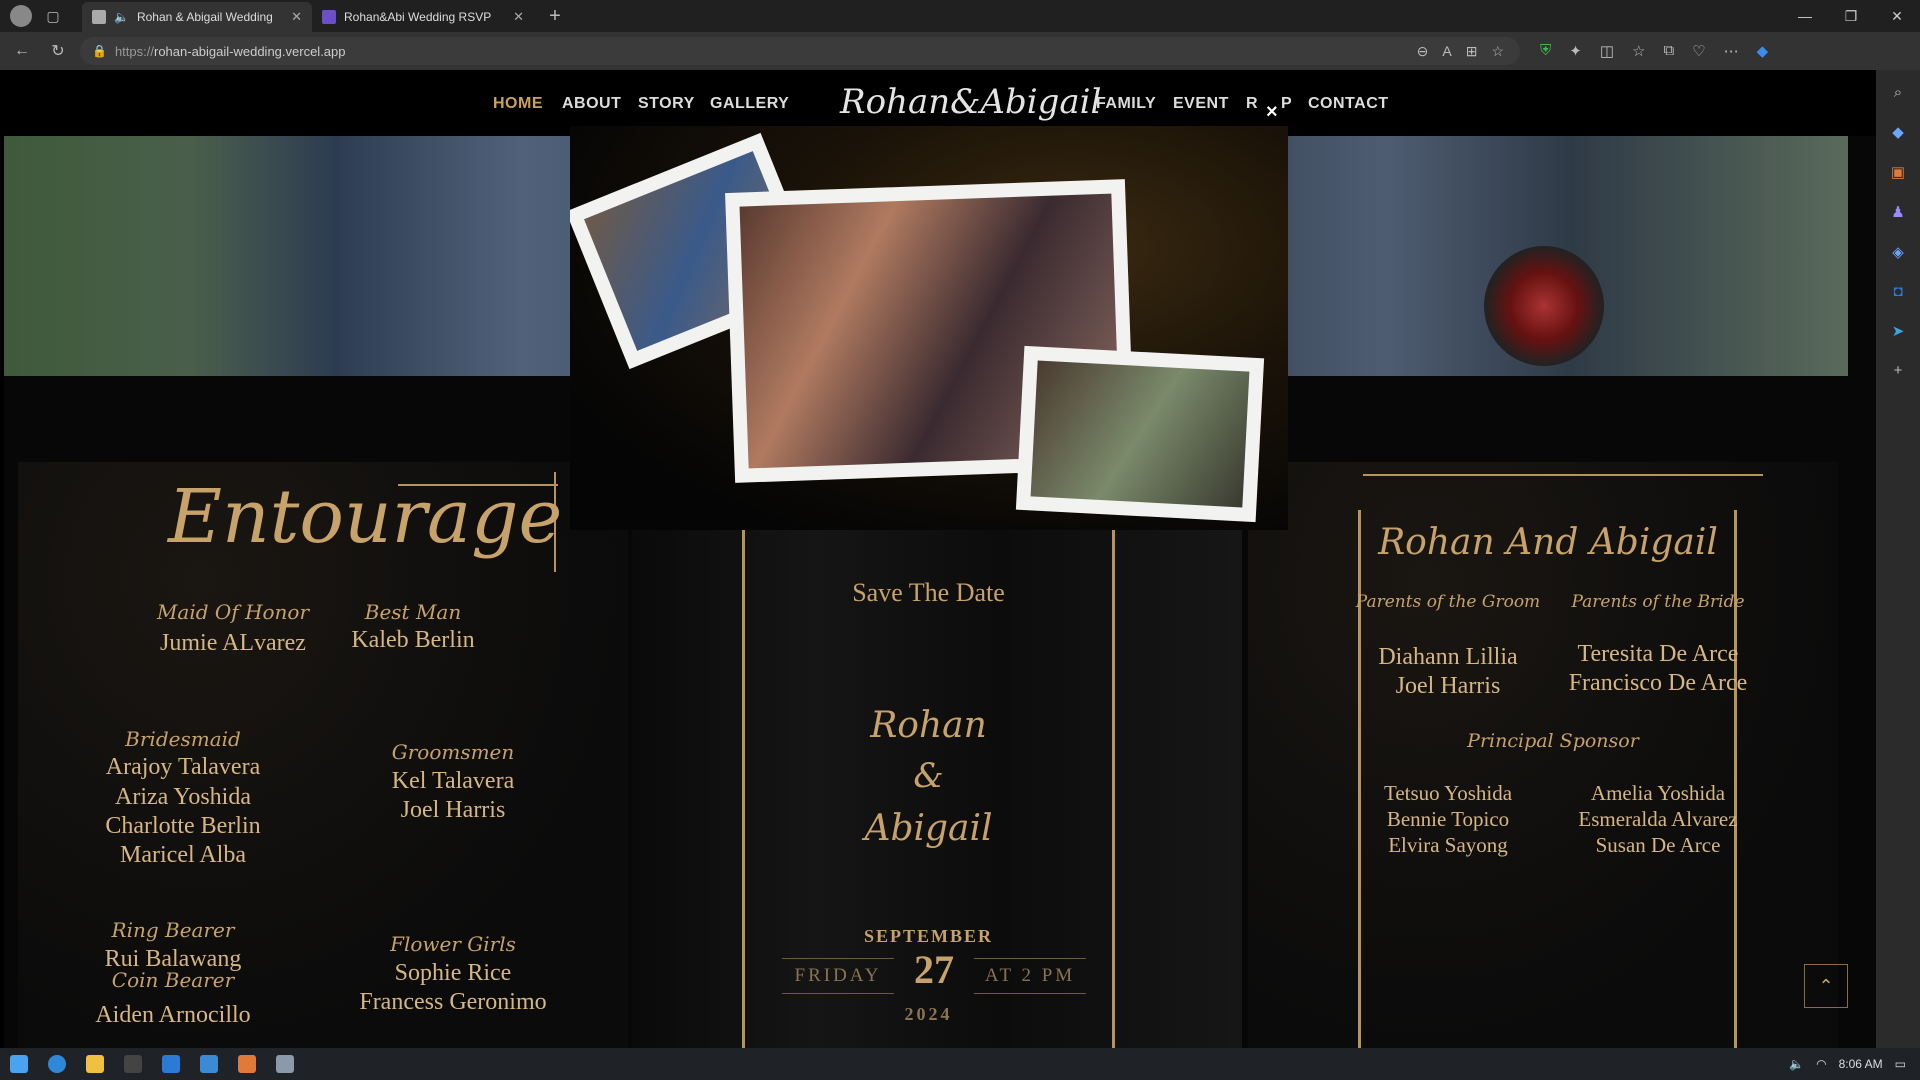 This screenshot has width=1920, height=1080. I want to click on date-time: AT 2 PM, so click(1030, 976).